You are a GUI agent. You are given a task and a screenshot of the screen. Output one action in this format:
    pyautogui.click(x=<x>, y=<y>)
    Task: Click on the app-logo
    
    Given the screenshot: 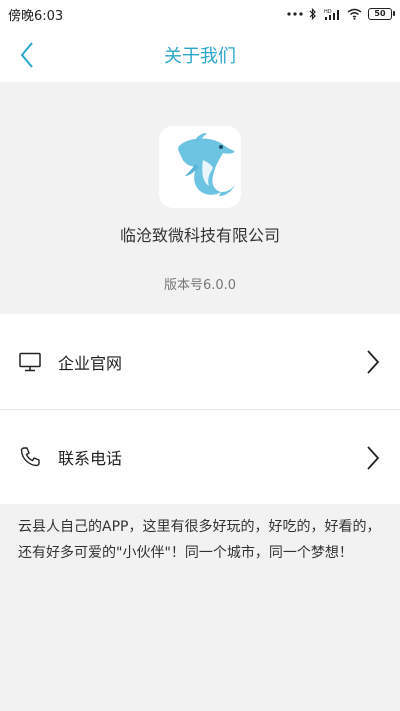 What is the action you would take?
    pyautogui.click(x=200, y=167)
    